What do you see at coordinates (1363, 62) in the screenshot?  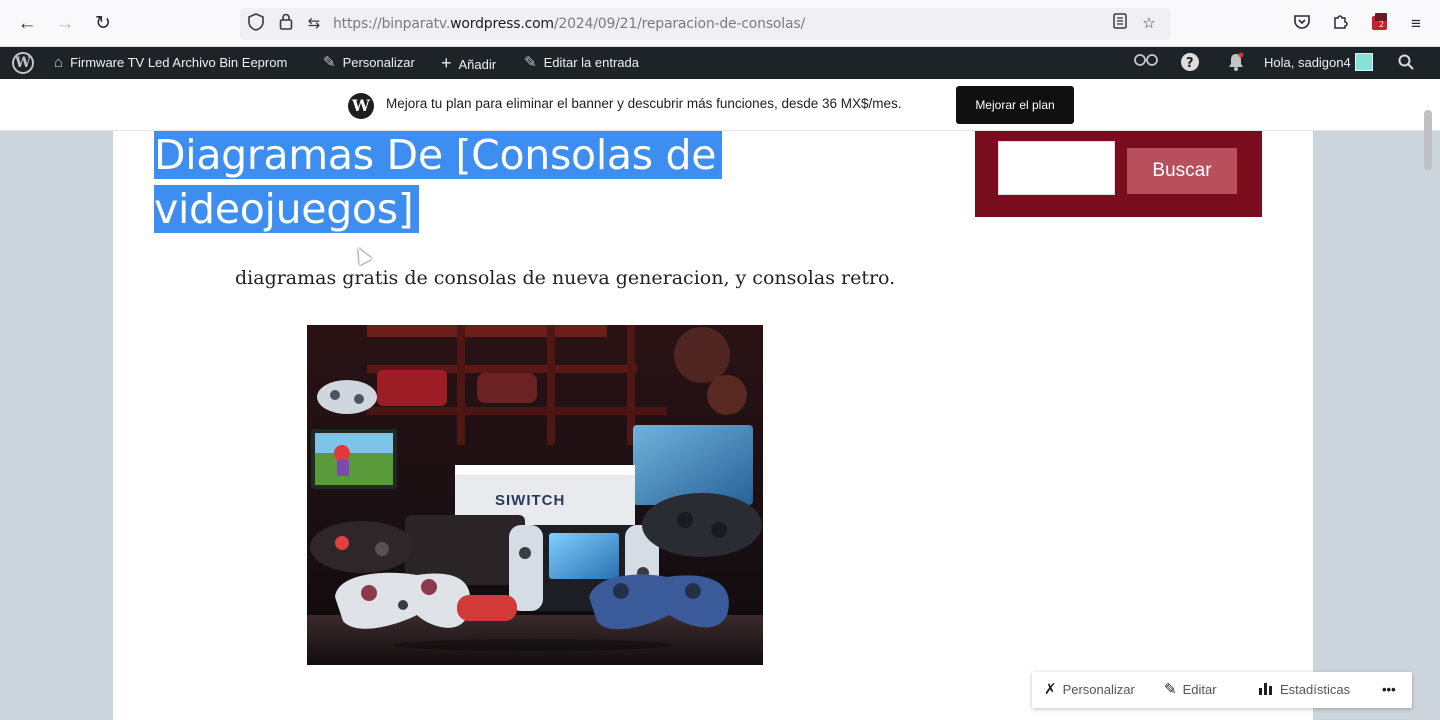 I see `avatar` at bounding box center [1363, 62].